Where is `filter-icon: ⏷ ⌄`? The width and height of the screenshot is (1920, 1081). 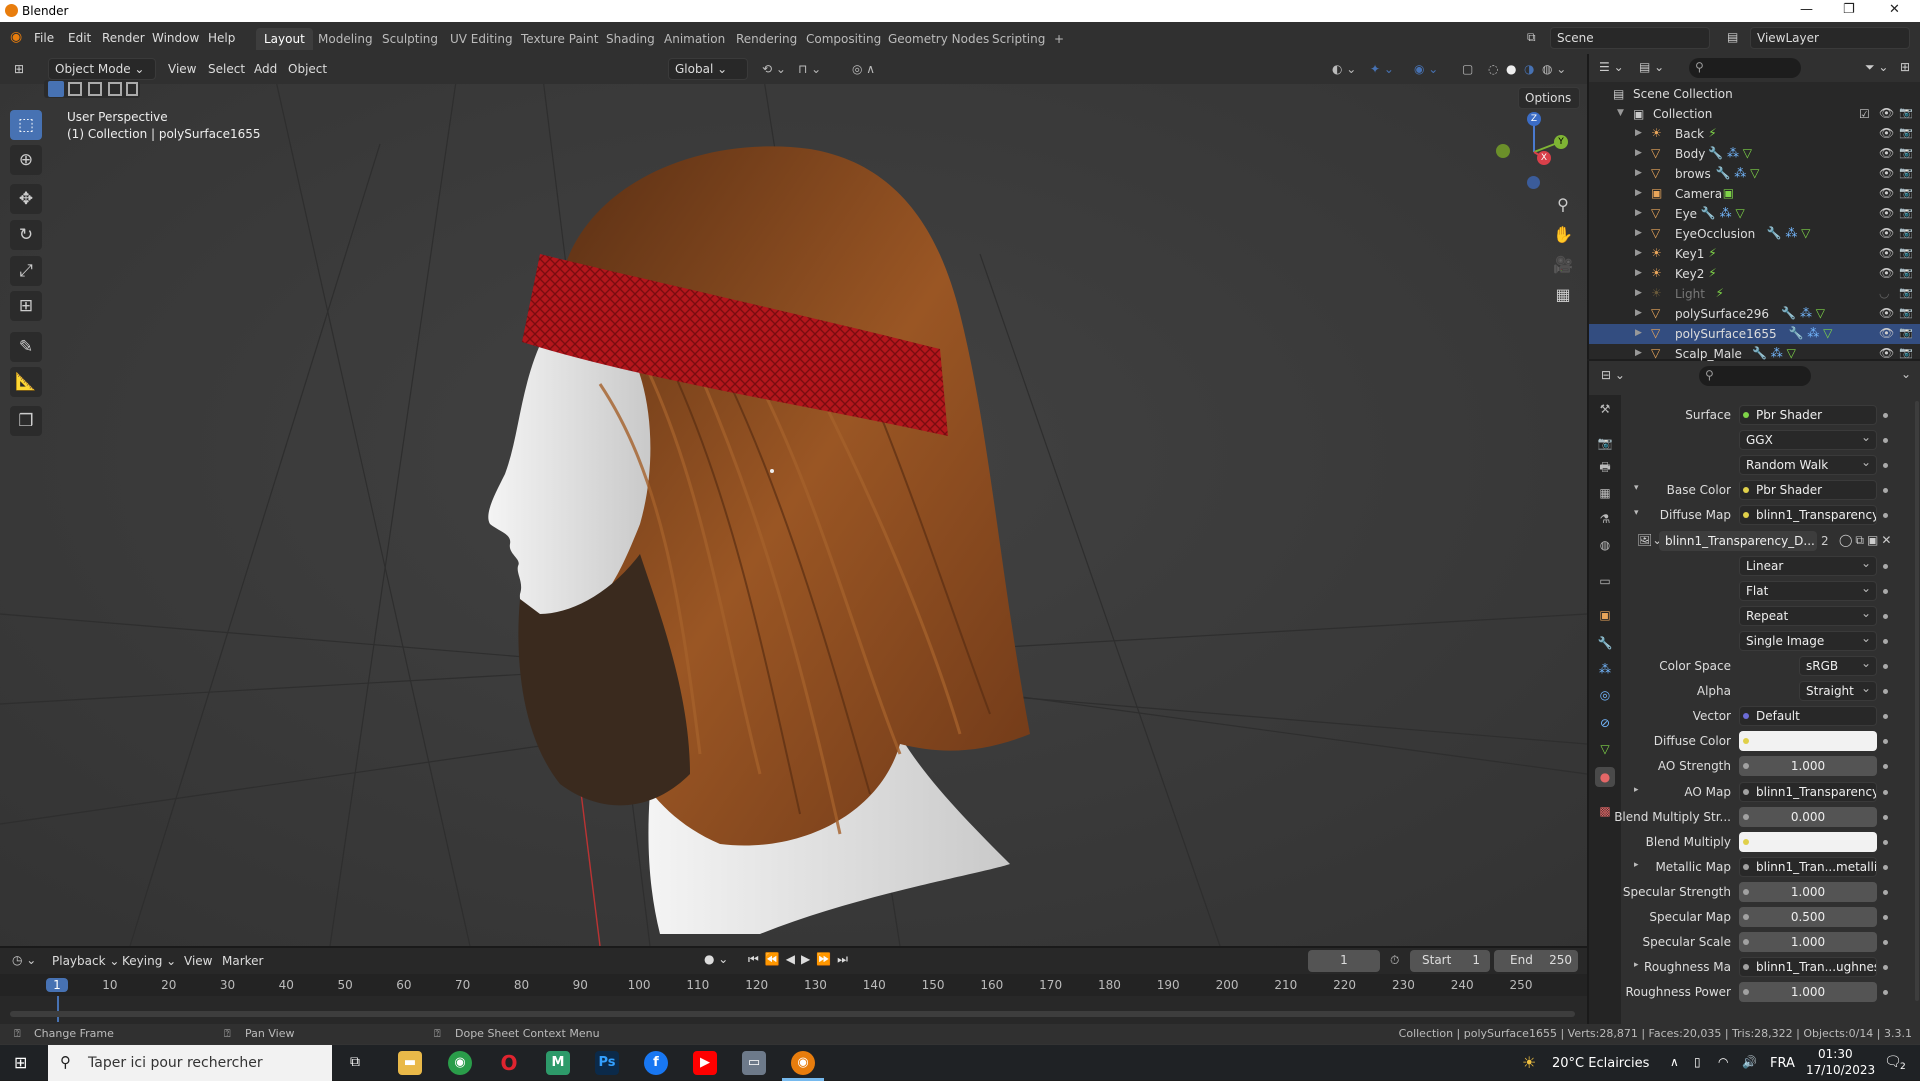
filter-icon: ⏷ ⌄ is located at coordinates (1876, 67).